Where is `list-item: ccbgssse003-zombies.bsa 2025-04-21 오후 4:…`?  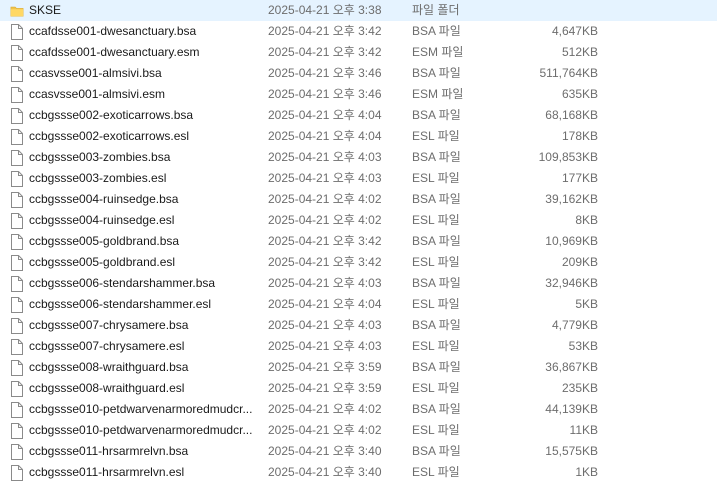 list-item: ccbgssse003-zombies.bsa 2025-04-21 오후 4:… is located at coordinates (358, 157).